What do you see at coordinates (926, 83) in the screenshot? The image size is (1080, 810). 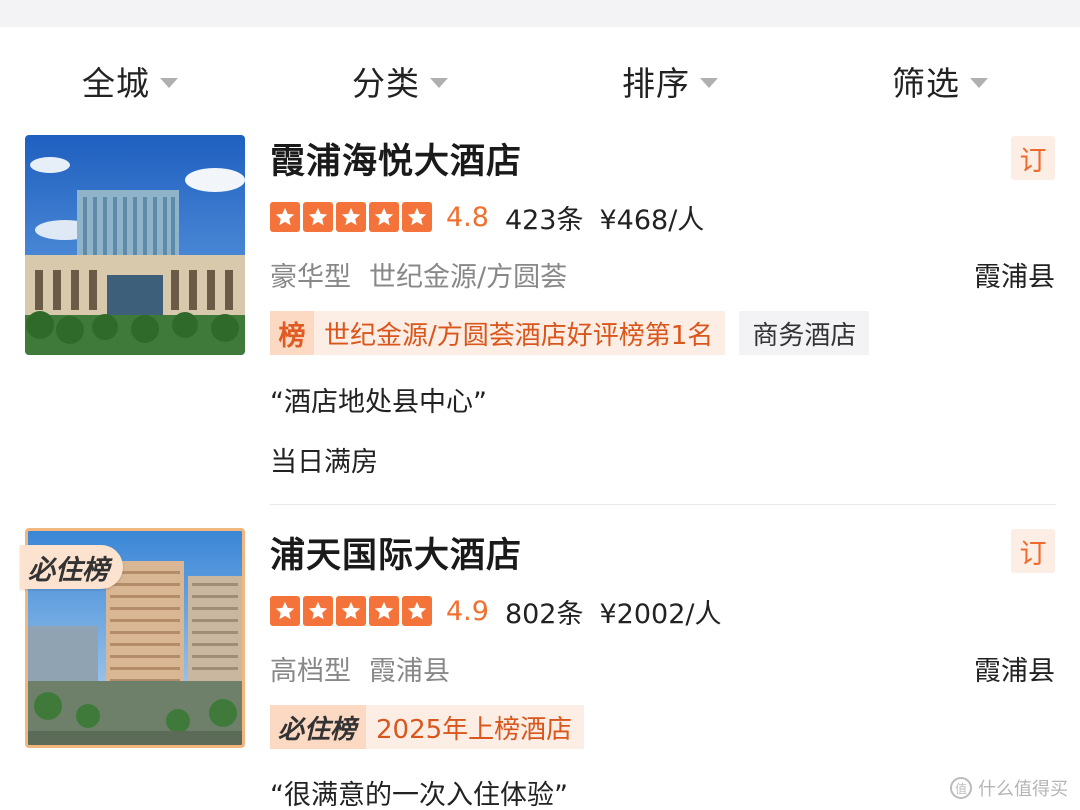 I see `filter-screen-label: 筛选` at bounding box center [926, 83].